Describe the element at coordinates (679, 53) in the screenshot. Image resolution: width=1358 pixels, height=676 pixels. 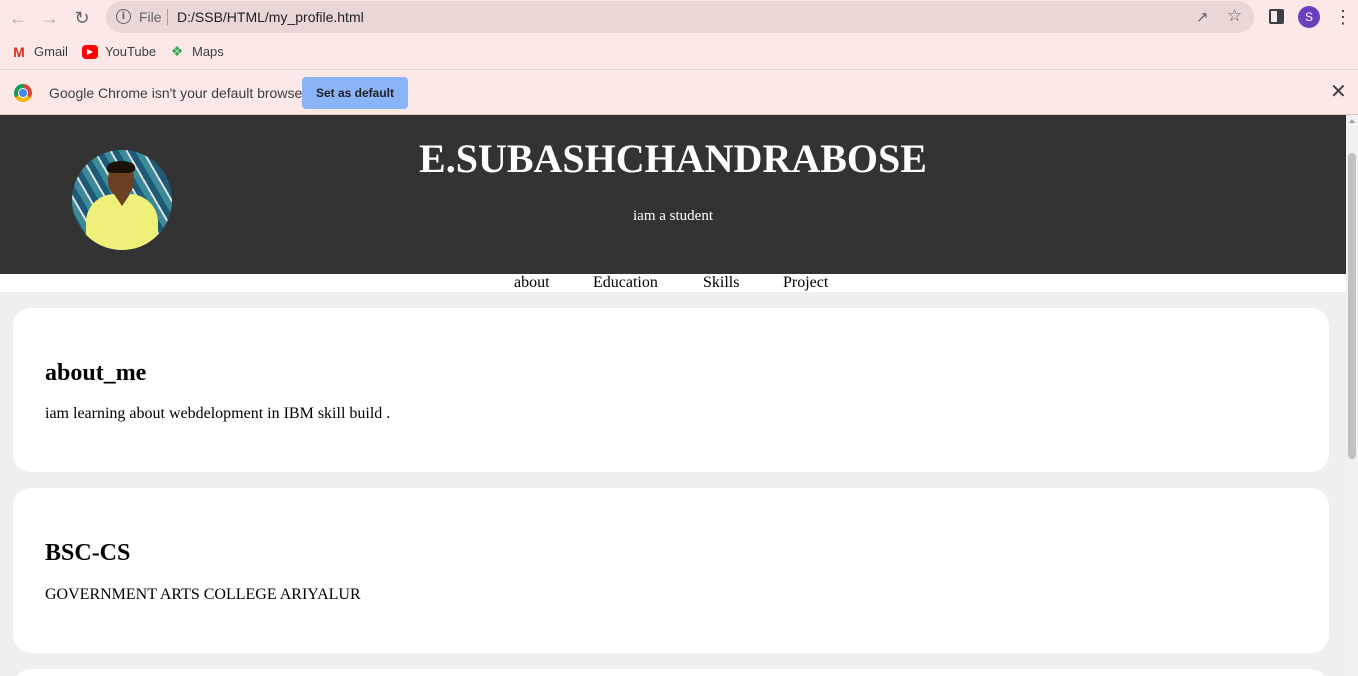
I see `bookmarks-bar: M Gmail ▶ YouTube ❖ Maps` at that location.